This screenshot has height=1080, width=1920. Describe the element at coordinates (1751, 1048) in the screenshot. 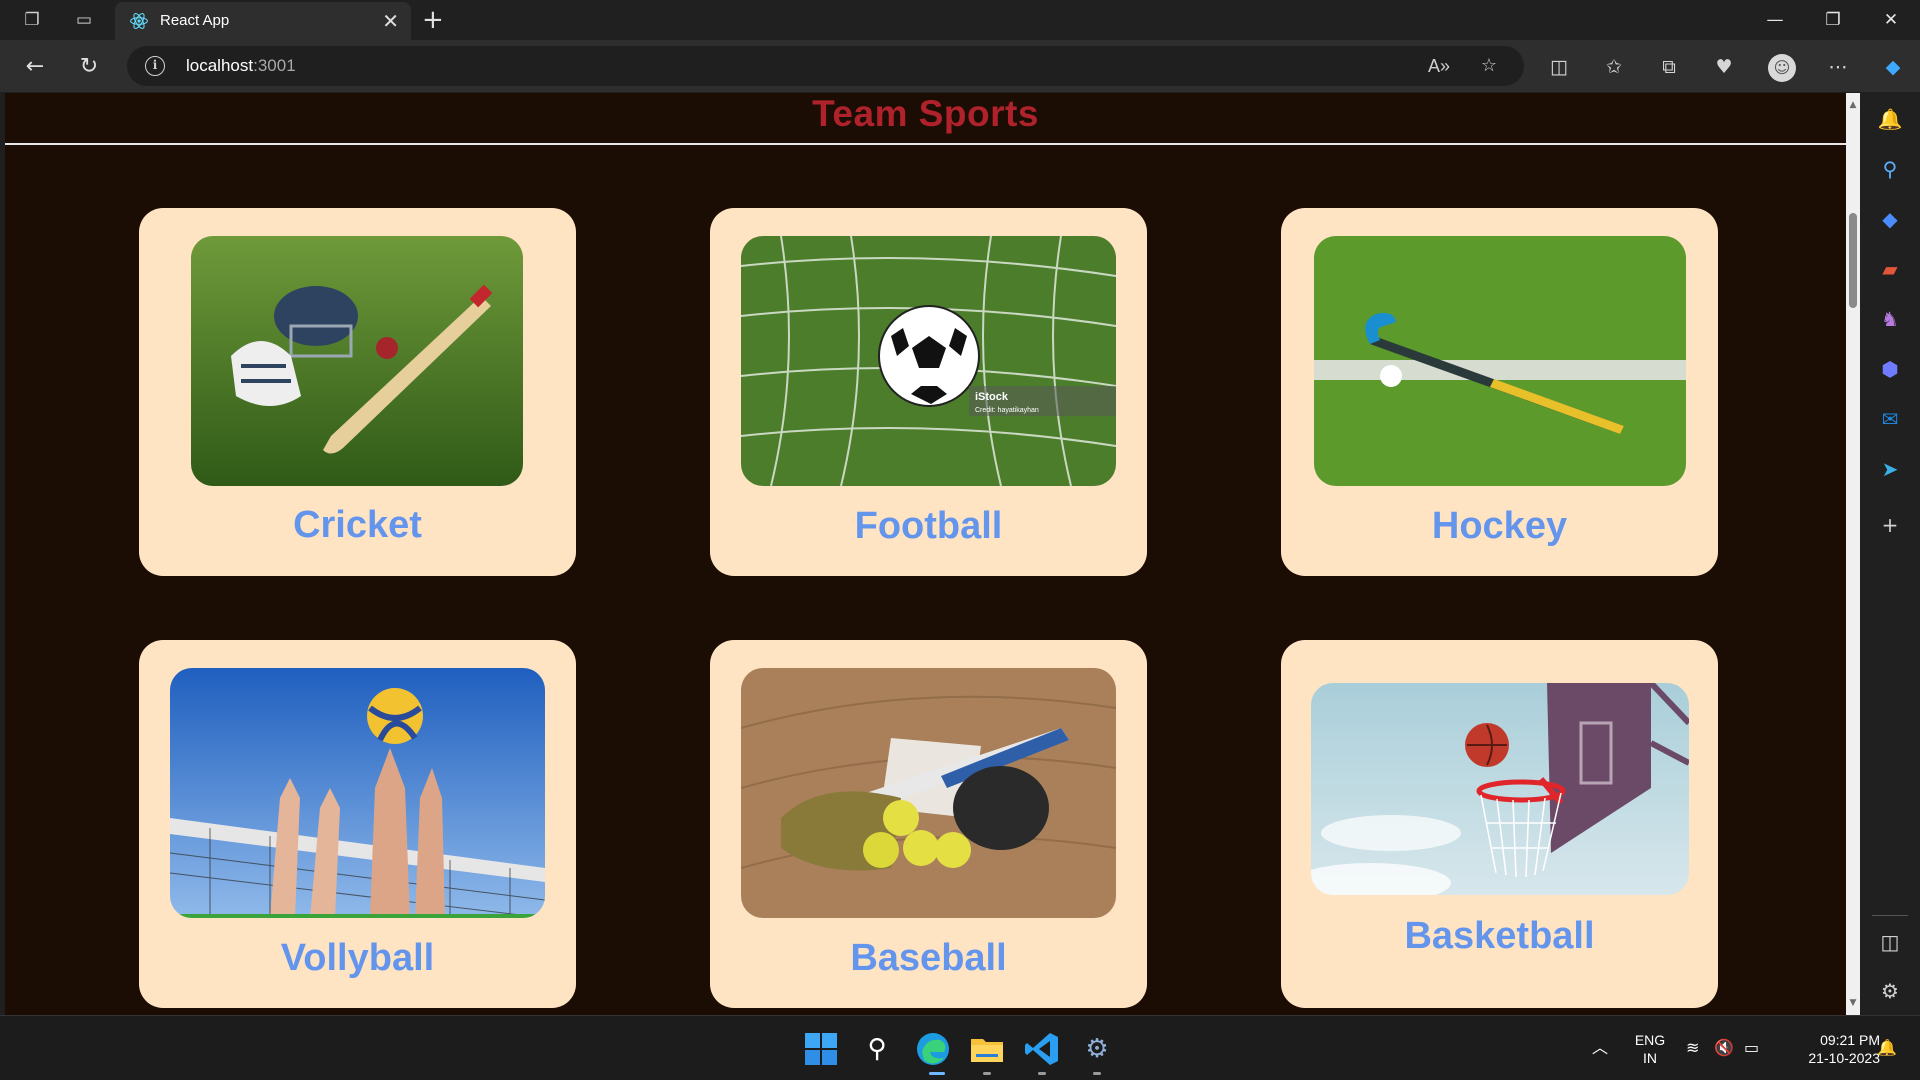

I see `battery-icon: ▭` at that location.